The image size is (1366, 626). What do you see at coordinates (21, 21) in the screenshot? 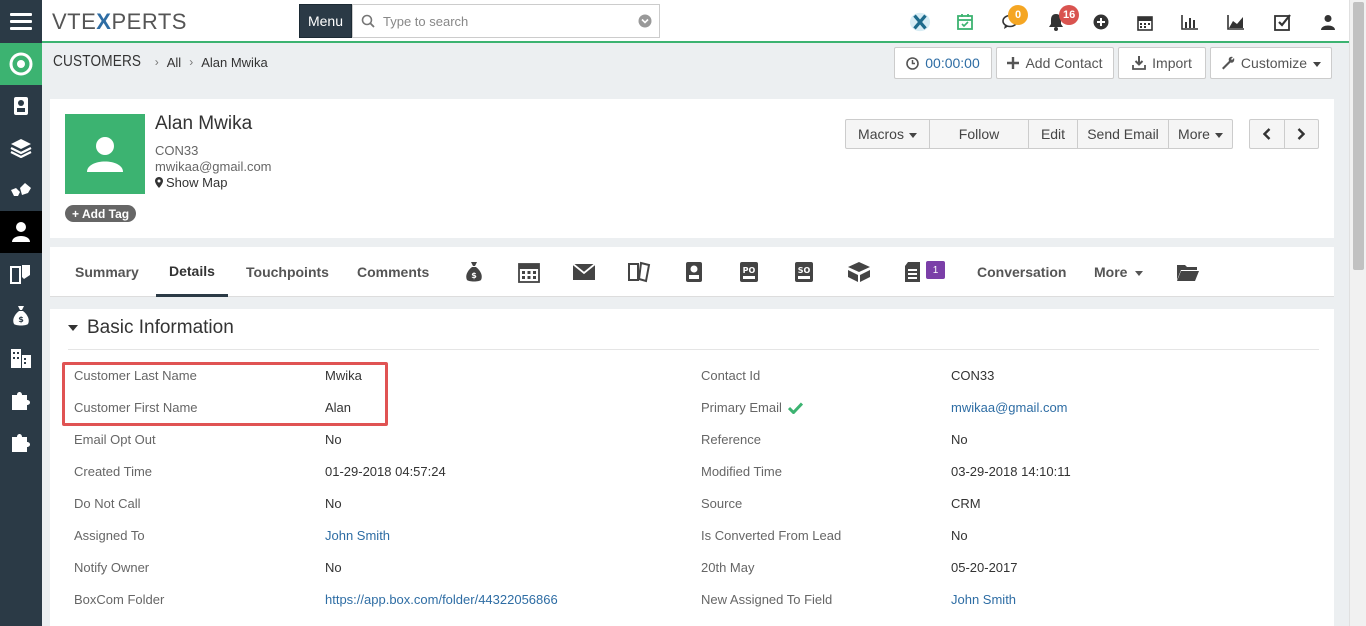
I see `hamburger-menu-icon` at bounding box center [21, 21].